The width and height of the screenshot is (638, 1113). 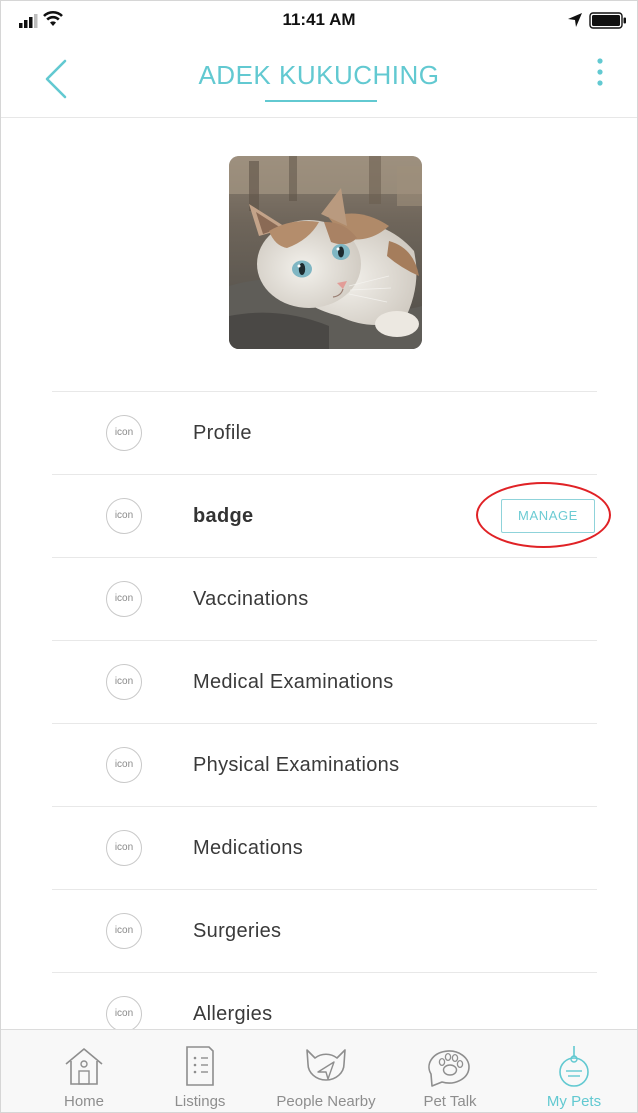 I want to click on cat-photo-image, so click(x=325, y=252).